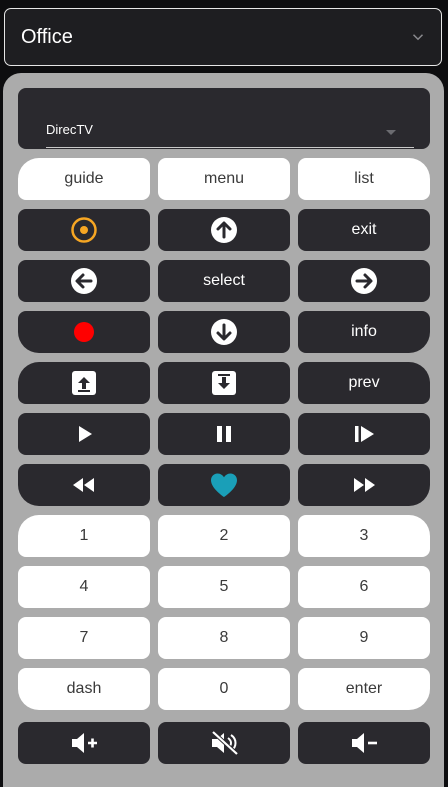 Image resolution: width=448 pixels, height=787 pixels. Describe the element at coordinates (364, 179) in the screenshot. I see `list-button: list` at that location.